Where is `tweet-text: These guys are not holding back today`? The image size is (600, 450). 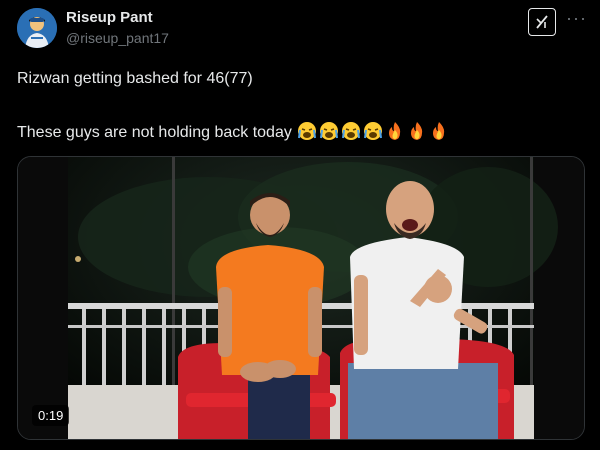 tweet-text: These guys are not holding back today is located at coordinates (154, 132).